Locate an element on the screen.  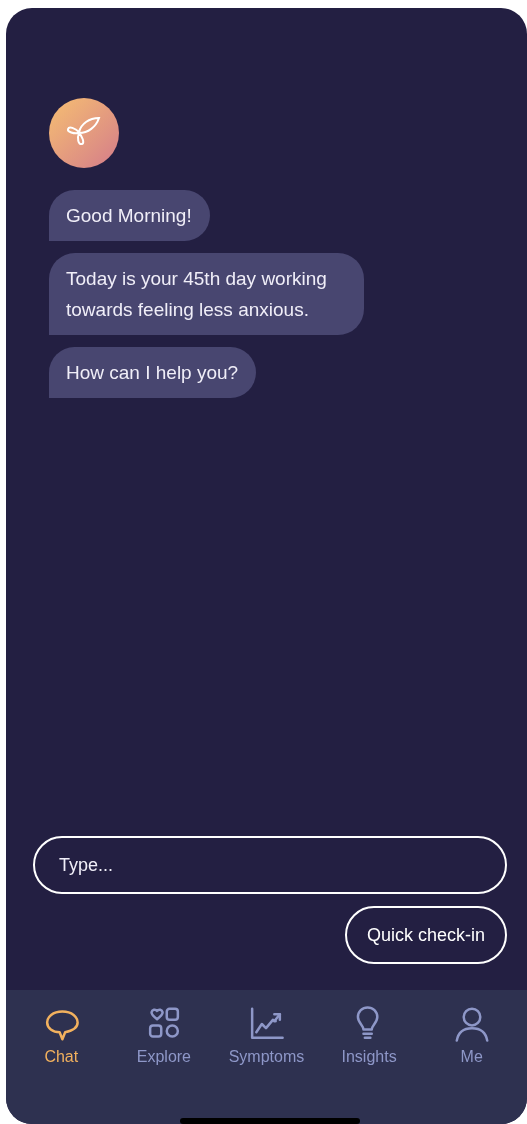
chat-message: Today is your 45th day working towards feeling less anxious. is located at coordinates (206, 294).